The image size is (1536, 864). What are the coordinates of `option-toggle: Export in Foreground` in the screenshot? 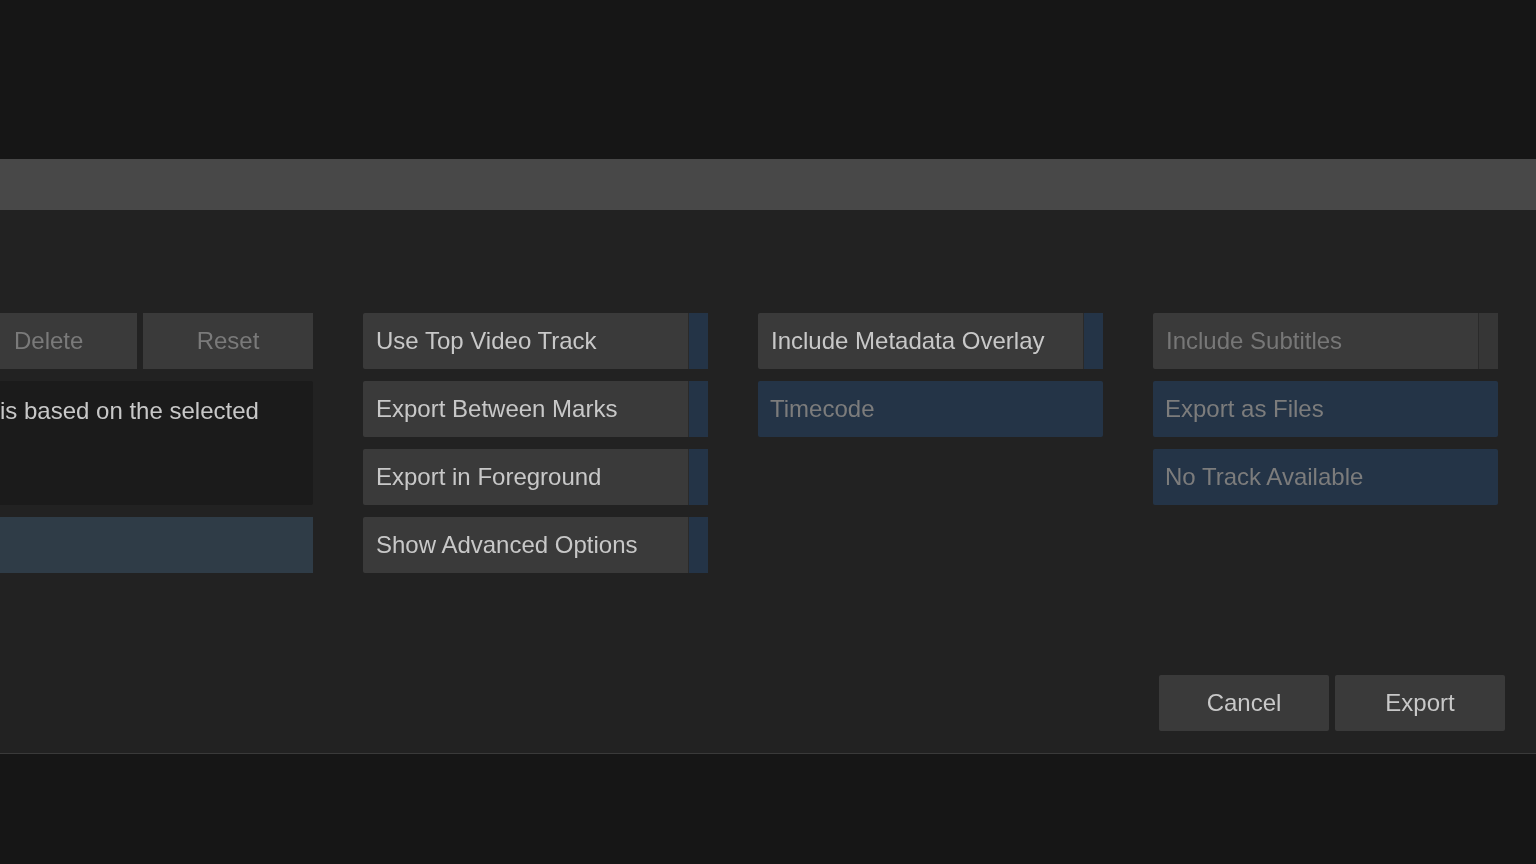 It's located at (535, 477).